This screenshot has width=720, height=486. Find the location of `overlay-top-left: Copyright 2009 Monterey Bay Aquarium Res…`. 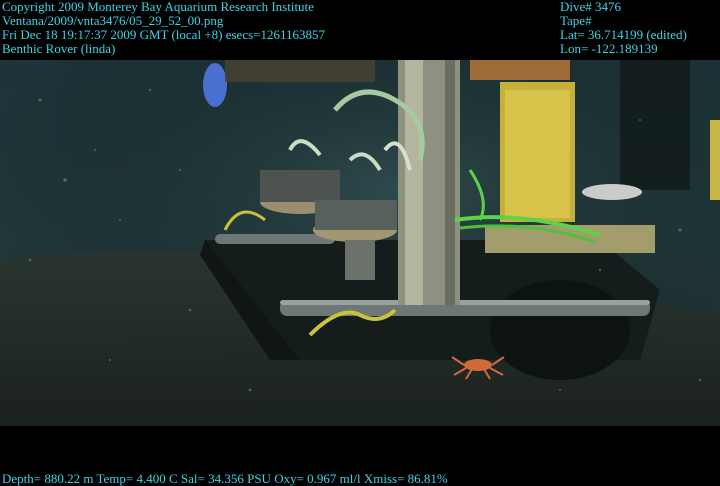

overlay-top-left: Copyright 2009 Monterey Bay Aquarium Res… is located at coordinates (163, 28).